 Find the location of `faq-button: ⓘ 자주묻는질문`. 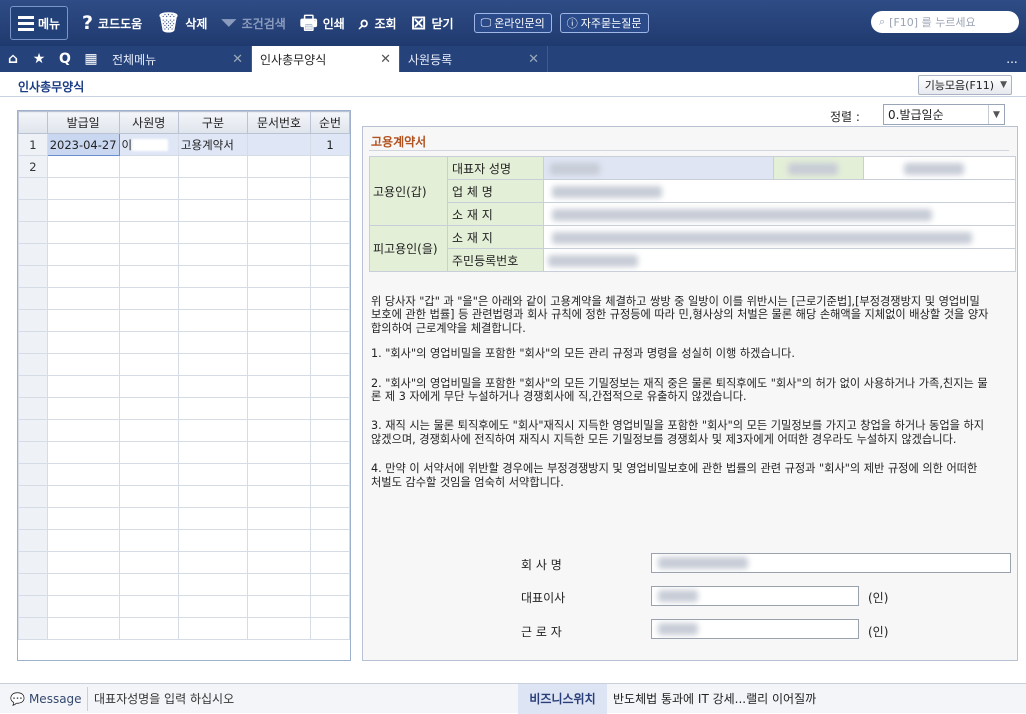

faq-button: ⓘ 자주묻는질문 is located at coordinates (604, 23).